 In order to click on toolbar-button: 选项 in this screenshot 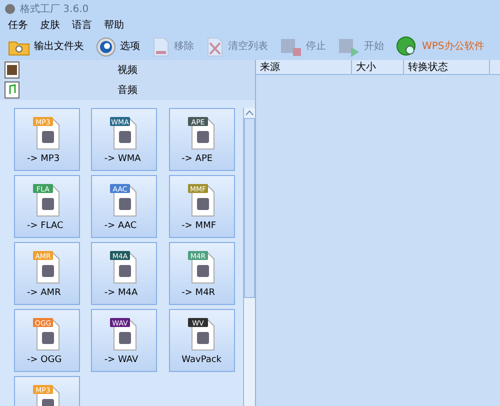, I will do `click(118, 46)`.